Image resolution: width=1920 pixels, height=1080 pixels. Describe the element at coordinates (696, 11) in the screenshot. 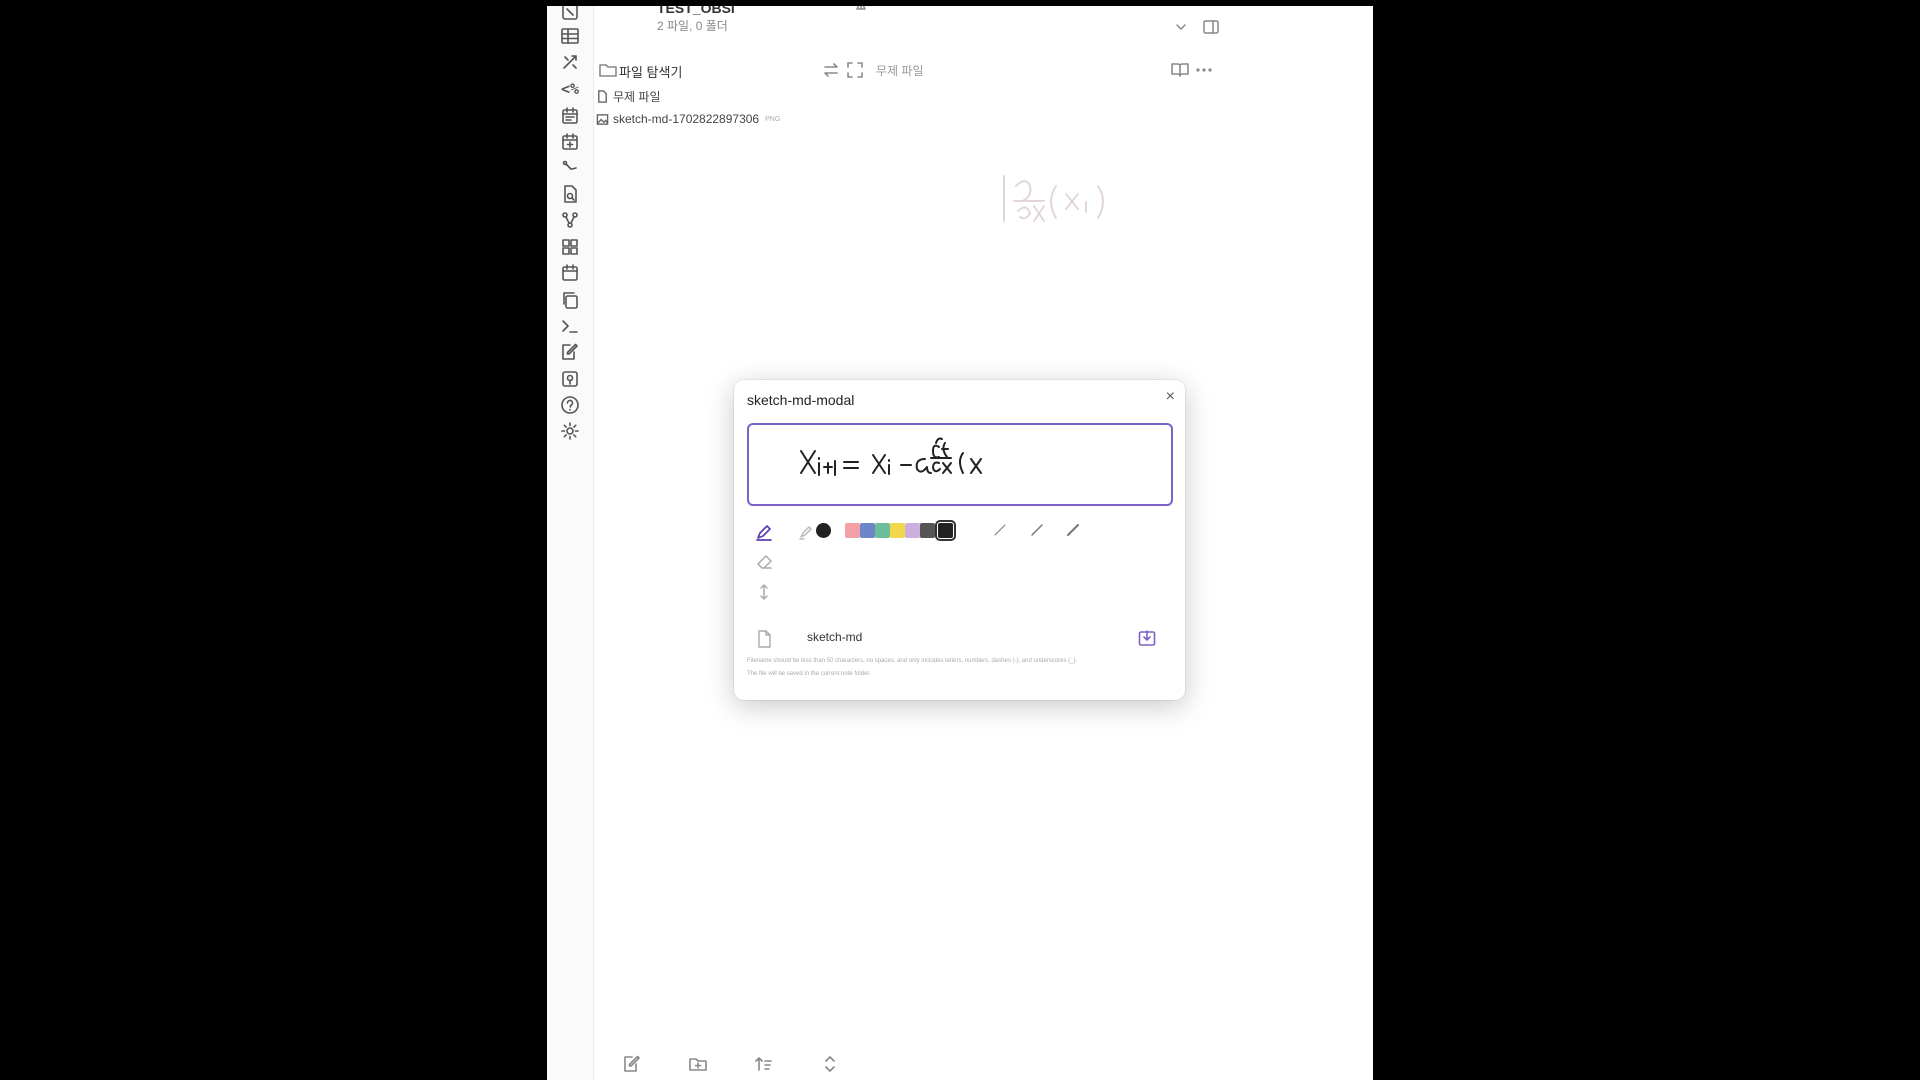

I see `vault-name: TEST_OBSI` at that location.